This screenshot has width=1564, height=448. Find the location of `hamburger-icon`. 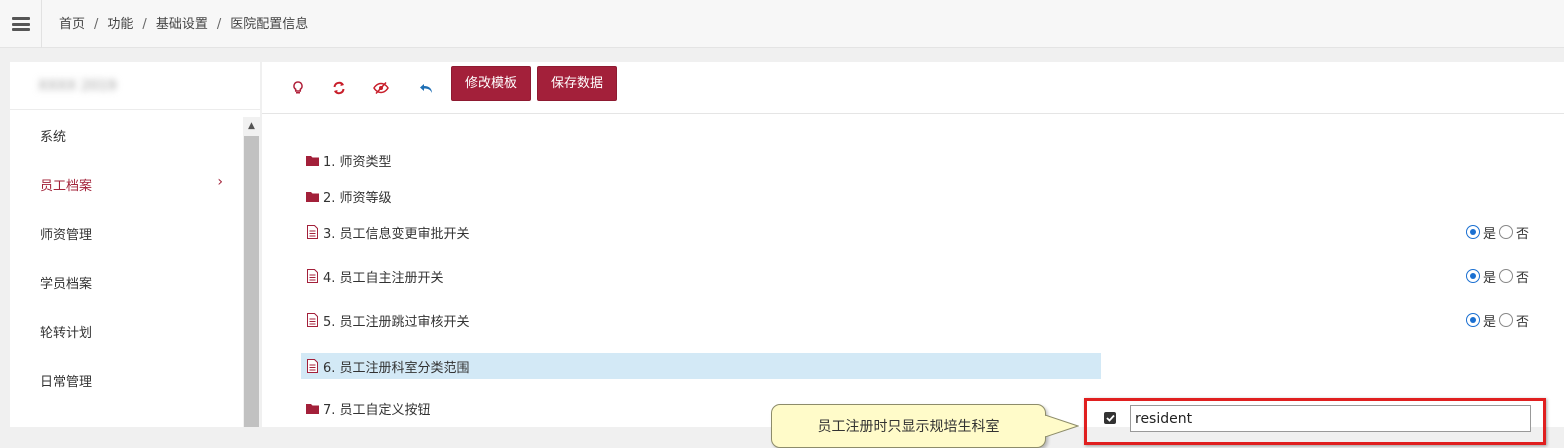

hamburger-icon is located at coordinates (20, 24).